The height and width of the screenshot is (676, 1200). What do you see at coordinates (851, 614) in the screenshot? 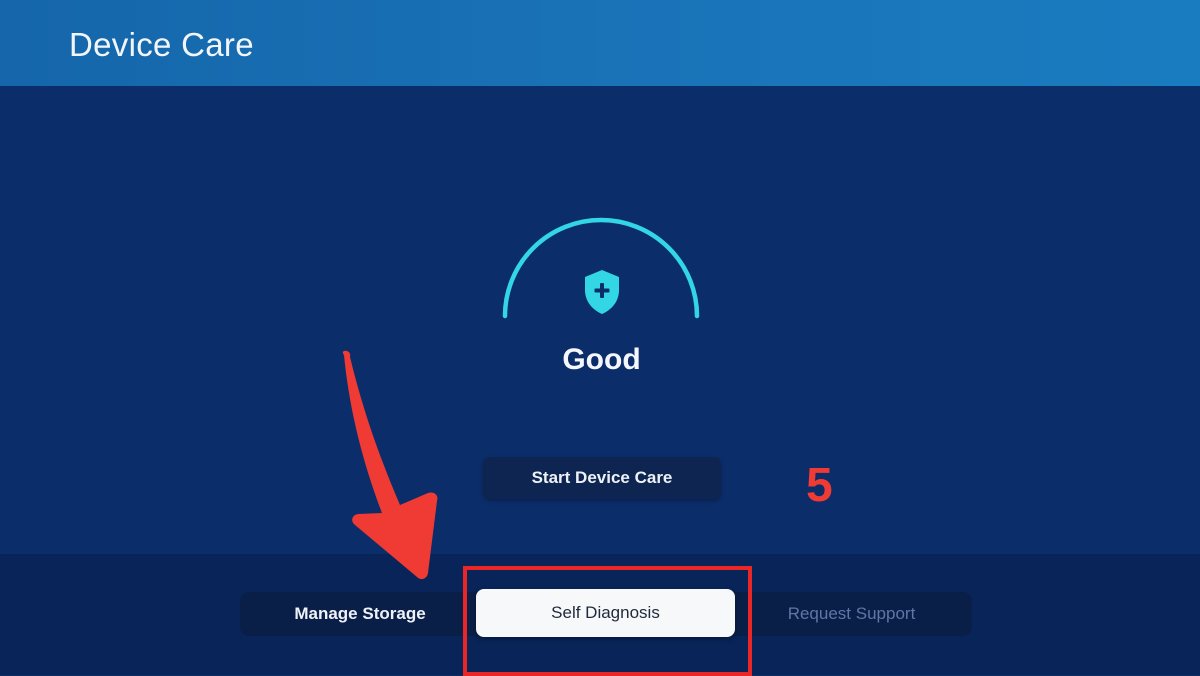
I see `tab-request-support: Request Support` at bounding box center [851, 614].